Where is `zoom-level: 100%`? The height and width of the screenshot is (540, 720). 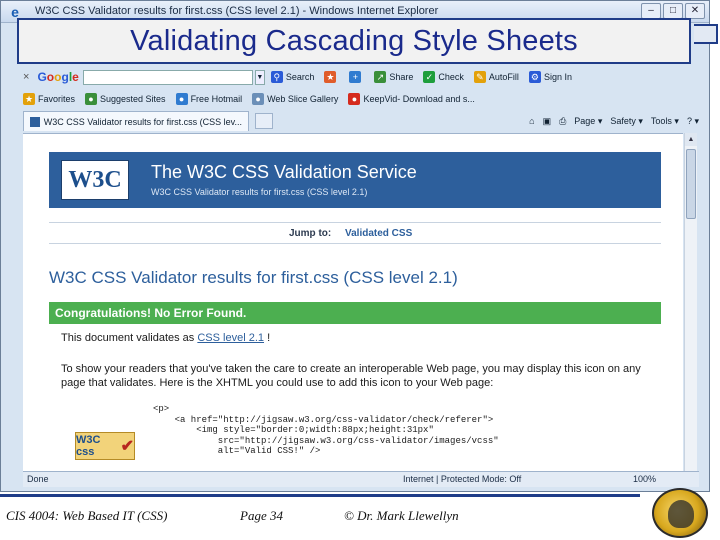 zoom-level: 100% is located at coordinates (644, 479).